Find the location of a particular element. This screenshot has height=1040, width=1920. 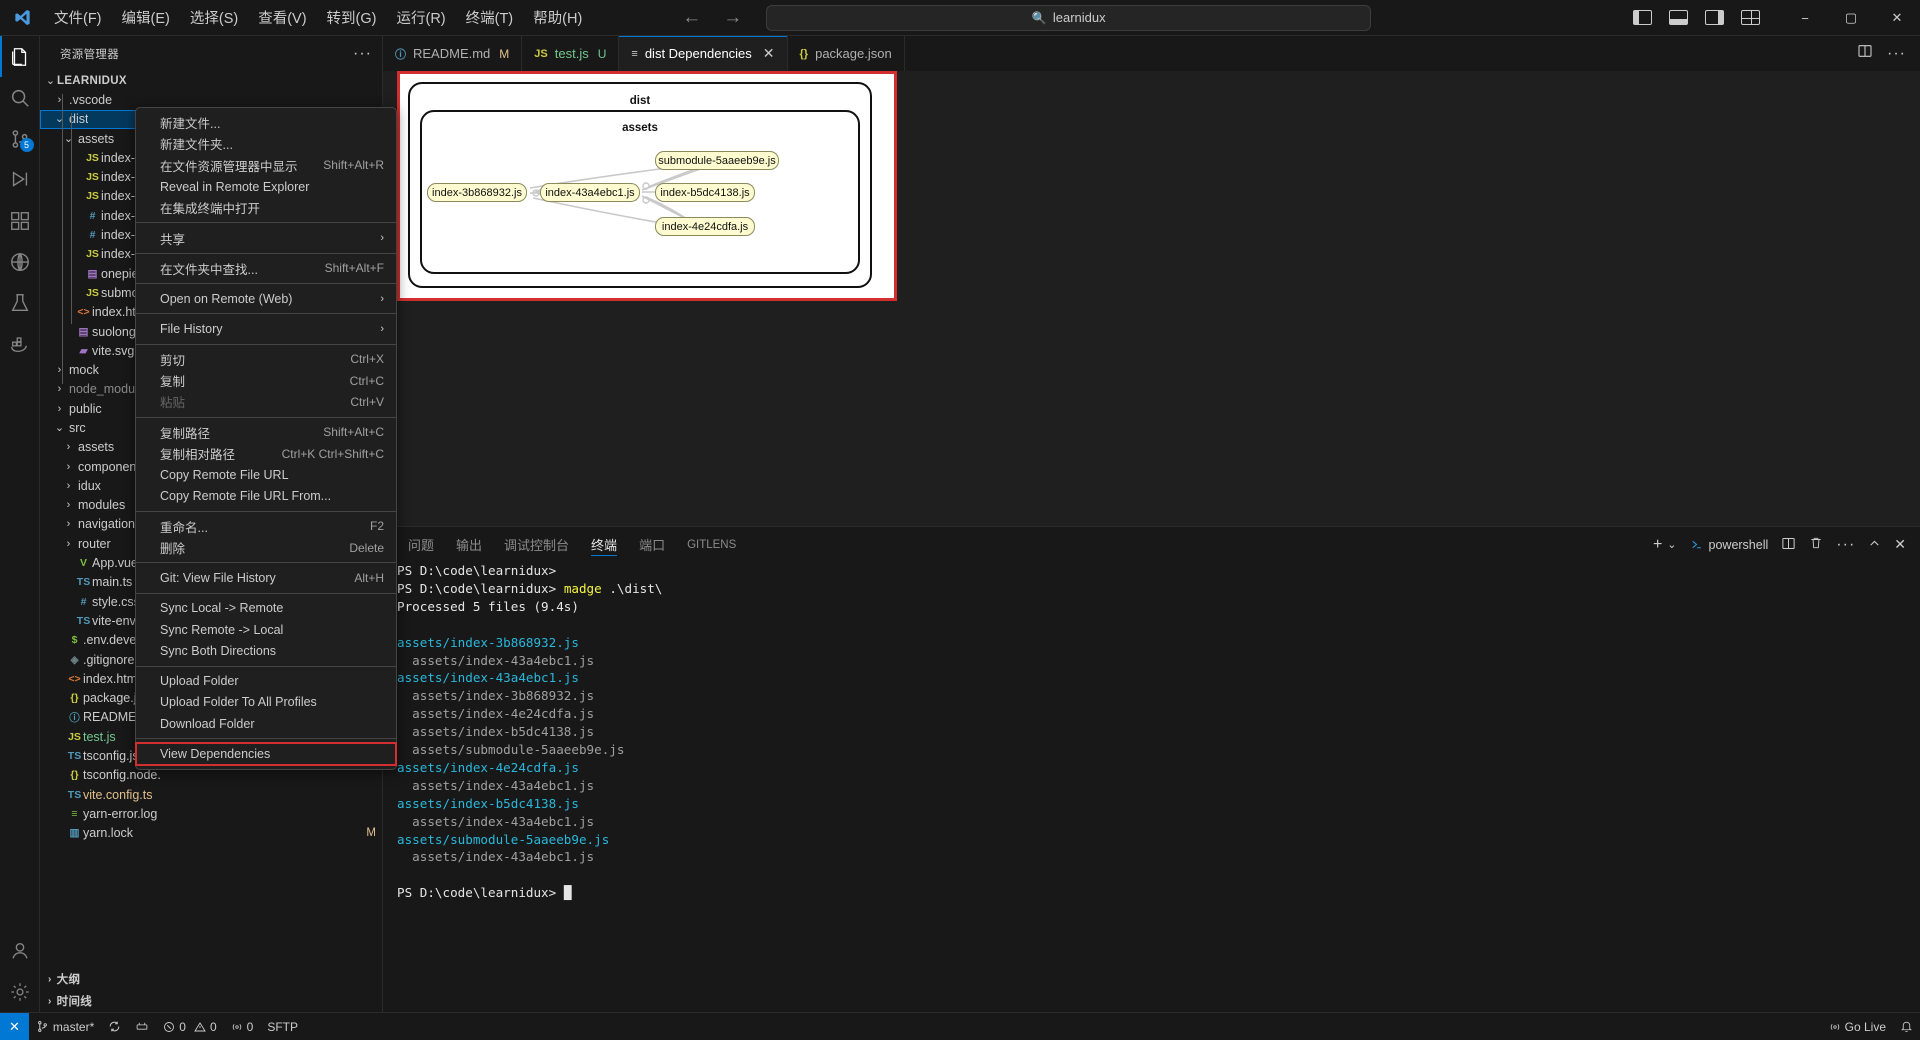

context-menu-item-: 在文件资源管理器中显示 Shift+Alt+R is located at coordinates (266, 165).